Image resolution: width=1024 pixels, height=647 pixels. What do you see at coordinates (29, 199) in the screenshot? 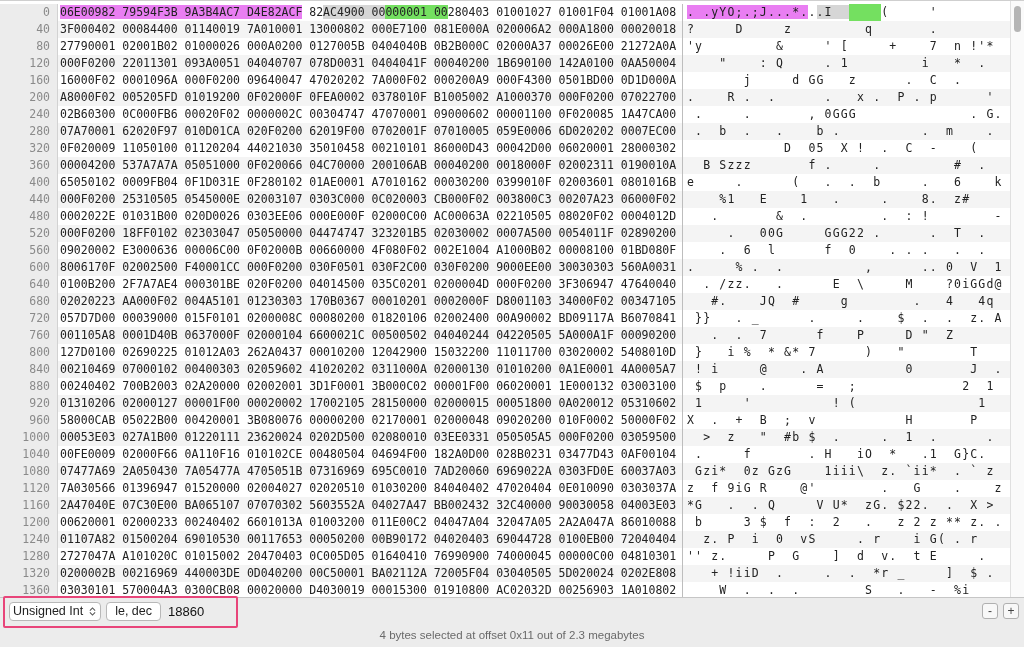
I see `offset-label: 440` at bounding box center [29, 199].